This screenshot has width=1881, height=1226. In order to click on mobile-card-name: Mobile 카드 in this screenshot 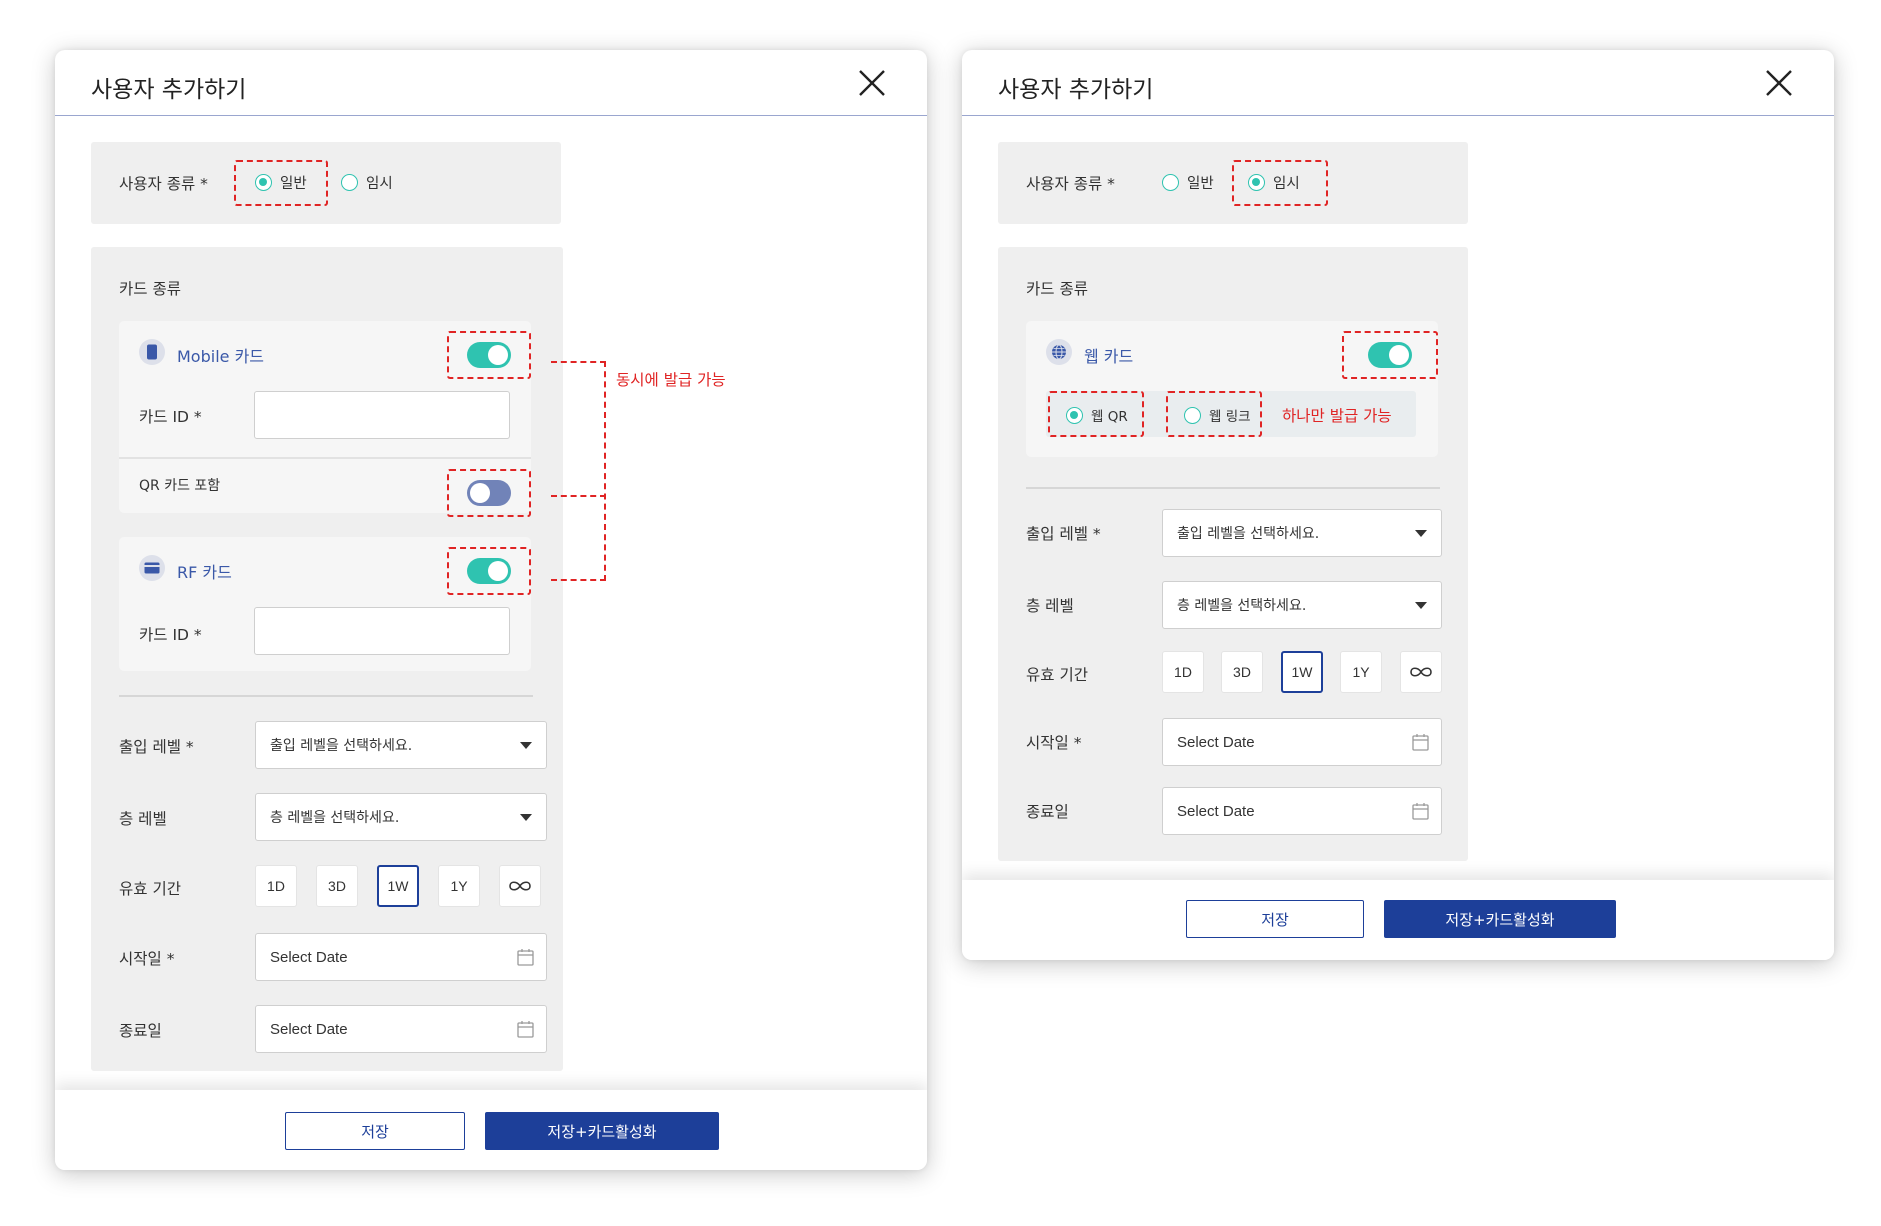, I will do `click(221, 356)`.